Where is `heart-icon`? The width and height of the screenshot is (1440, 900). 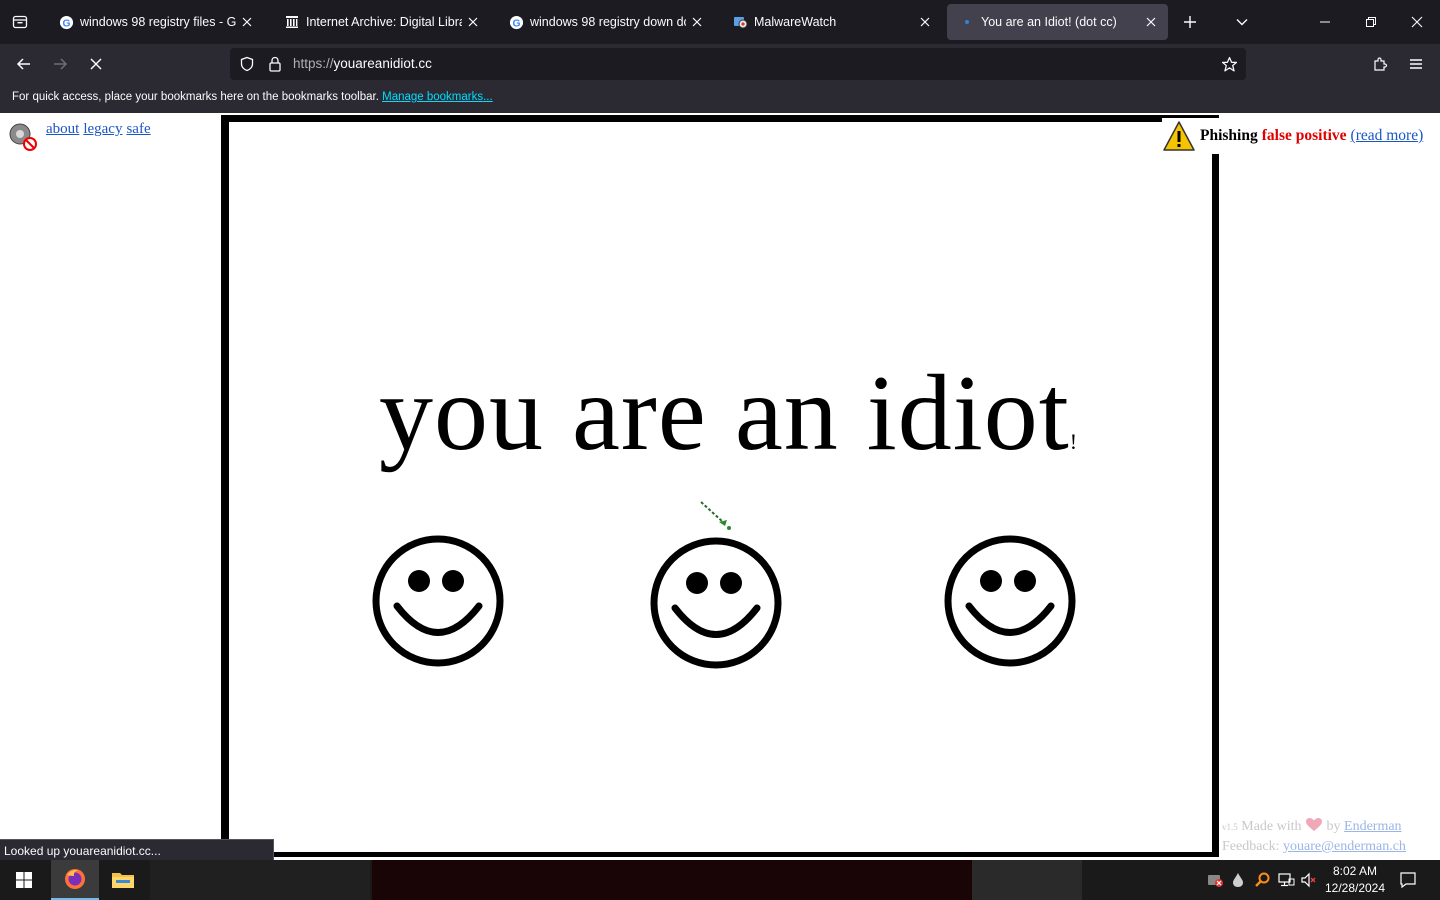
heart-icon is located at coordinates (1314, 824).